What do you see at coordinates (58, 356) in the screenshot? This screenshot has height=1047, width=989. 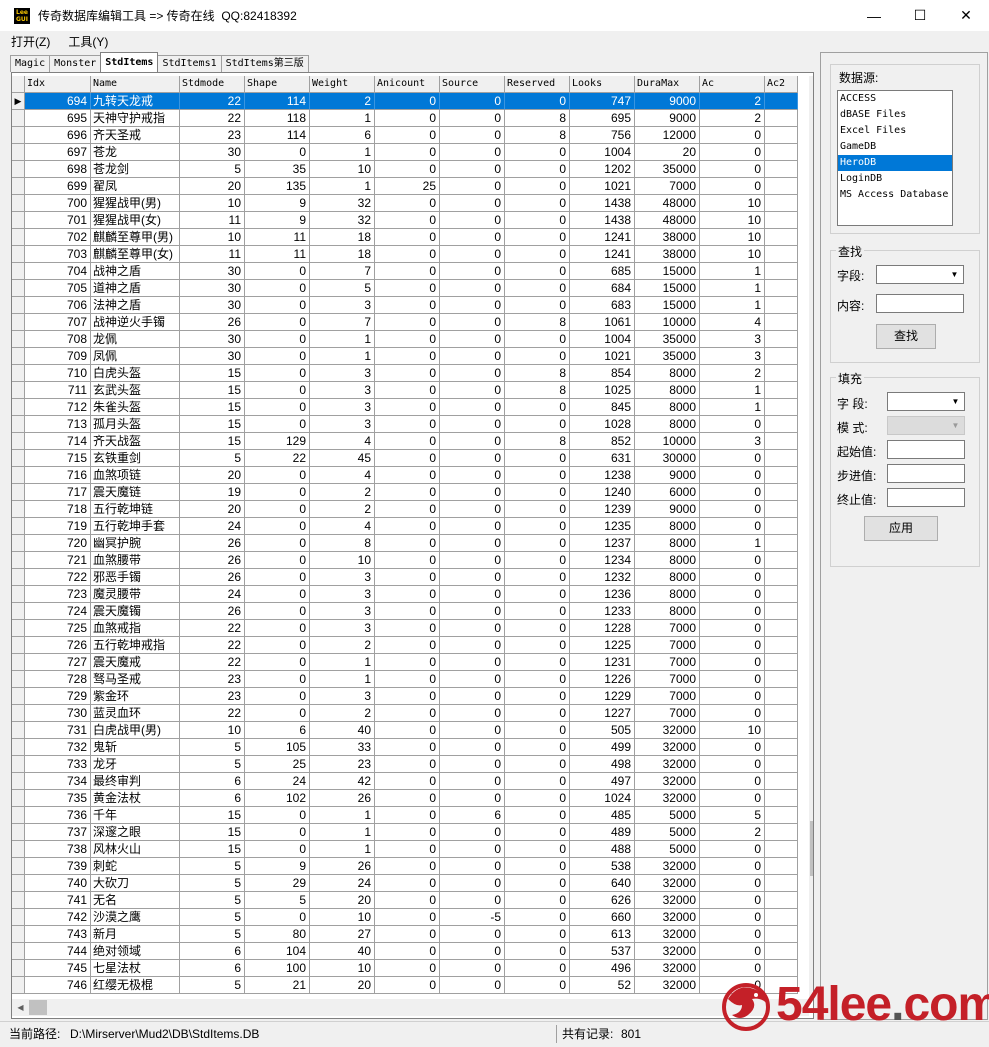 I see `cell-idx: 709` at bounding box center [58, 356].